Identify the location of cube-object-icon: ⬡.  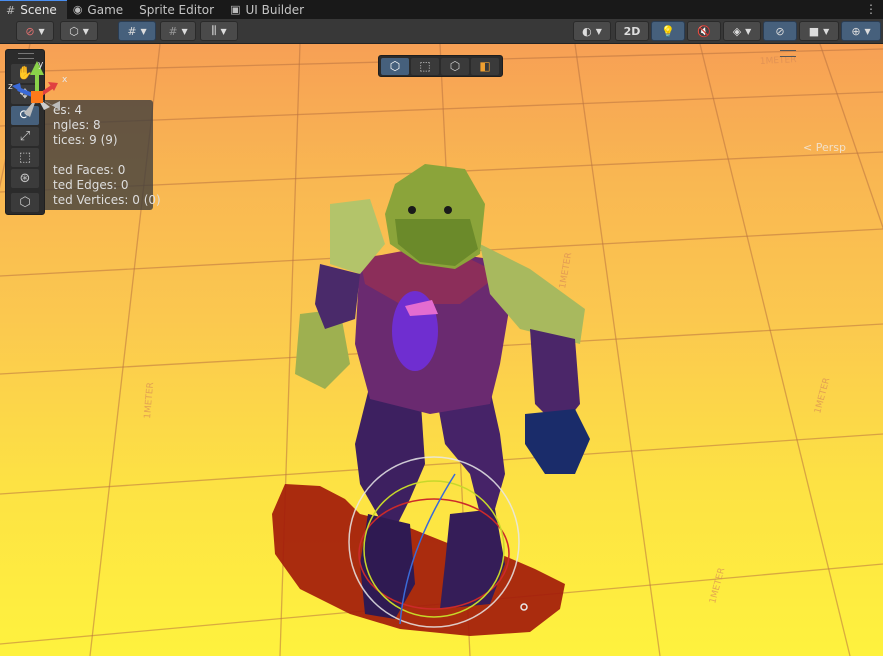
(395, 66).